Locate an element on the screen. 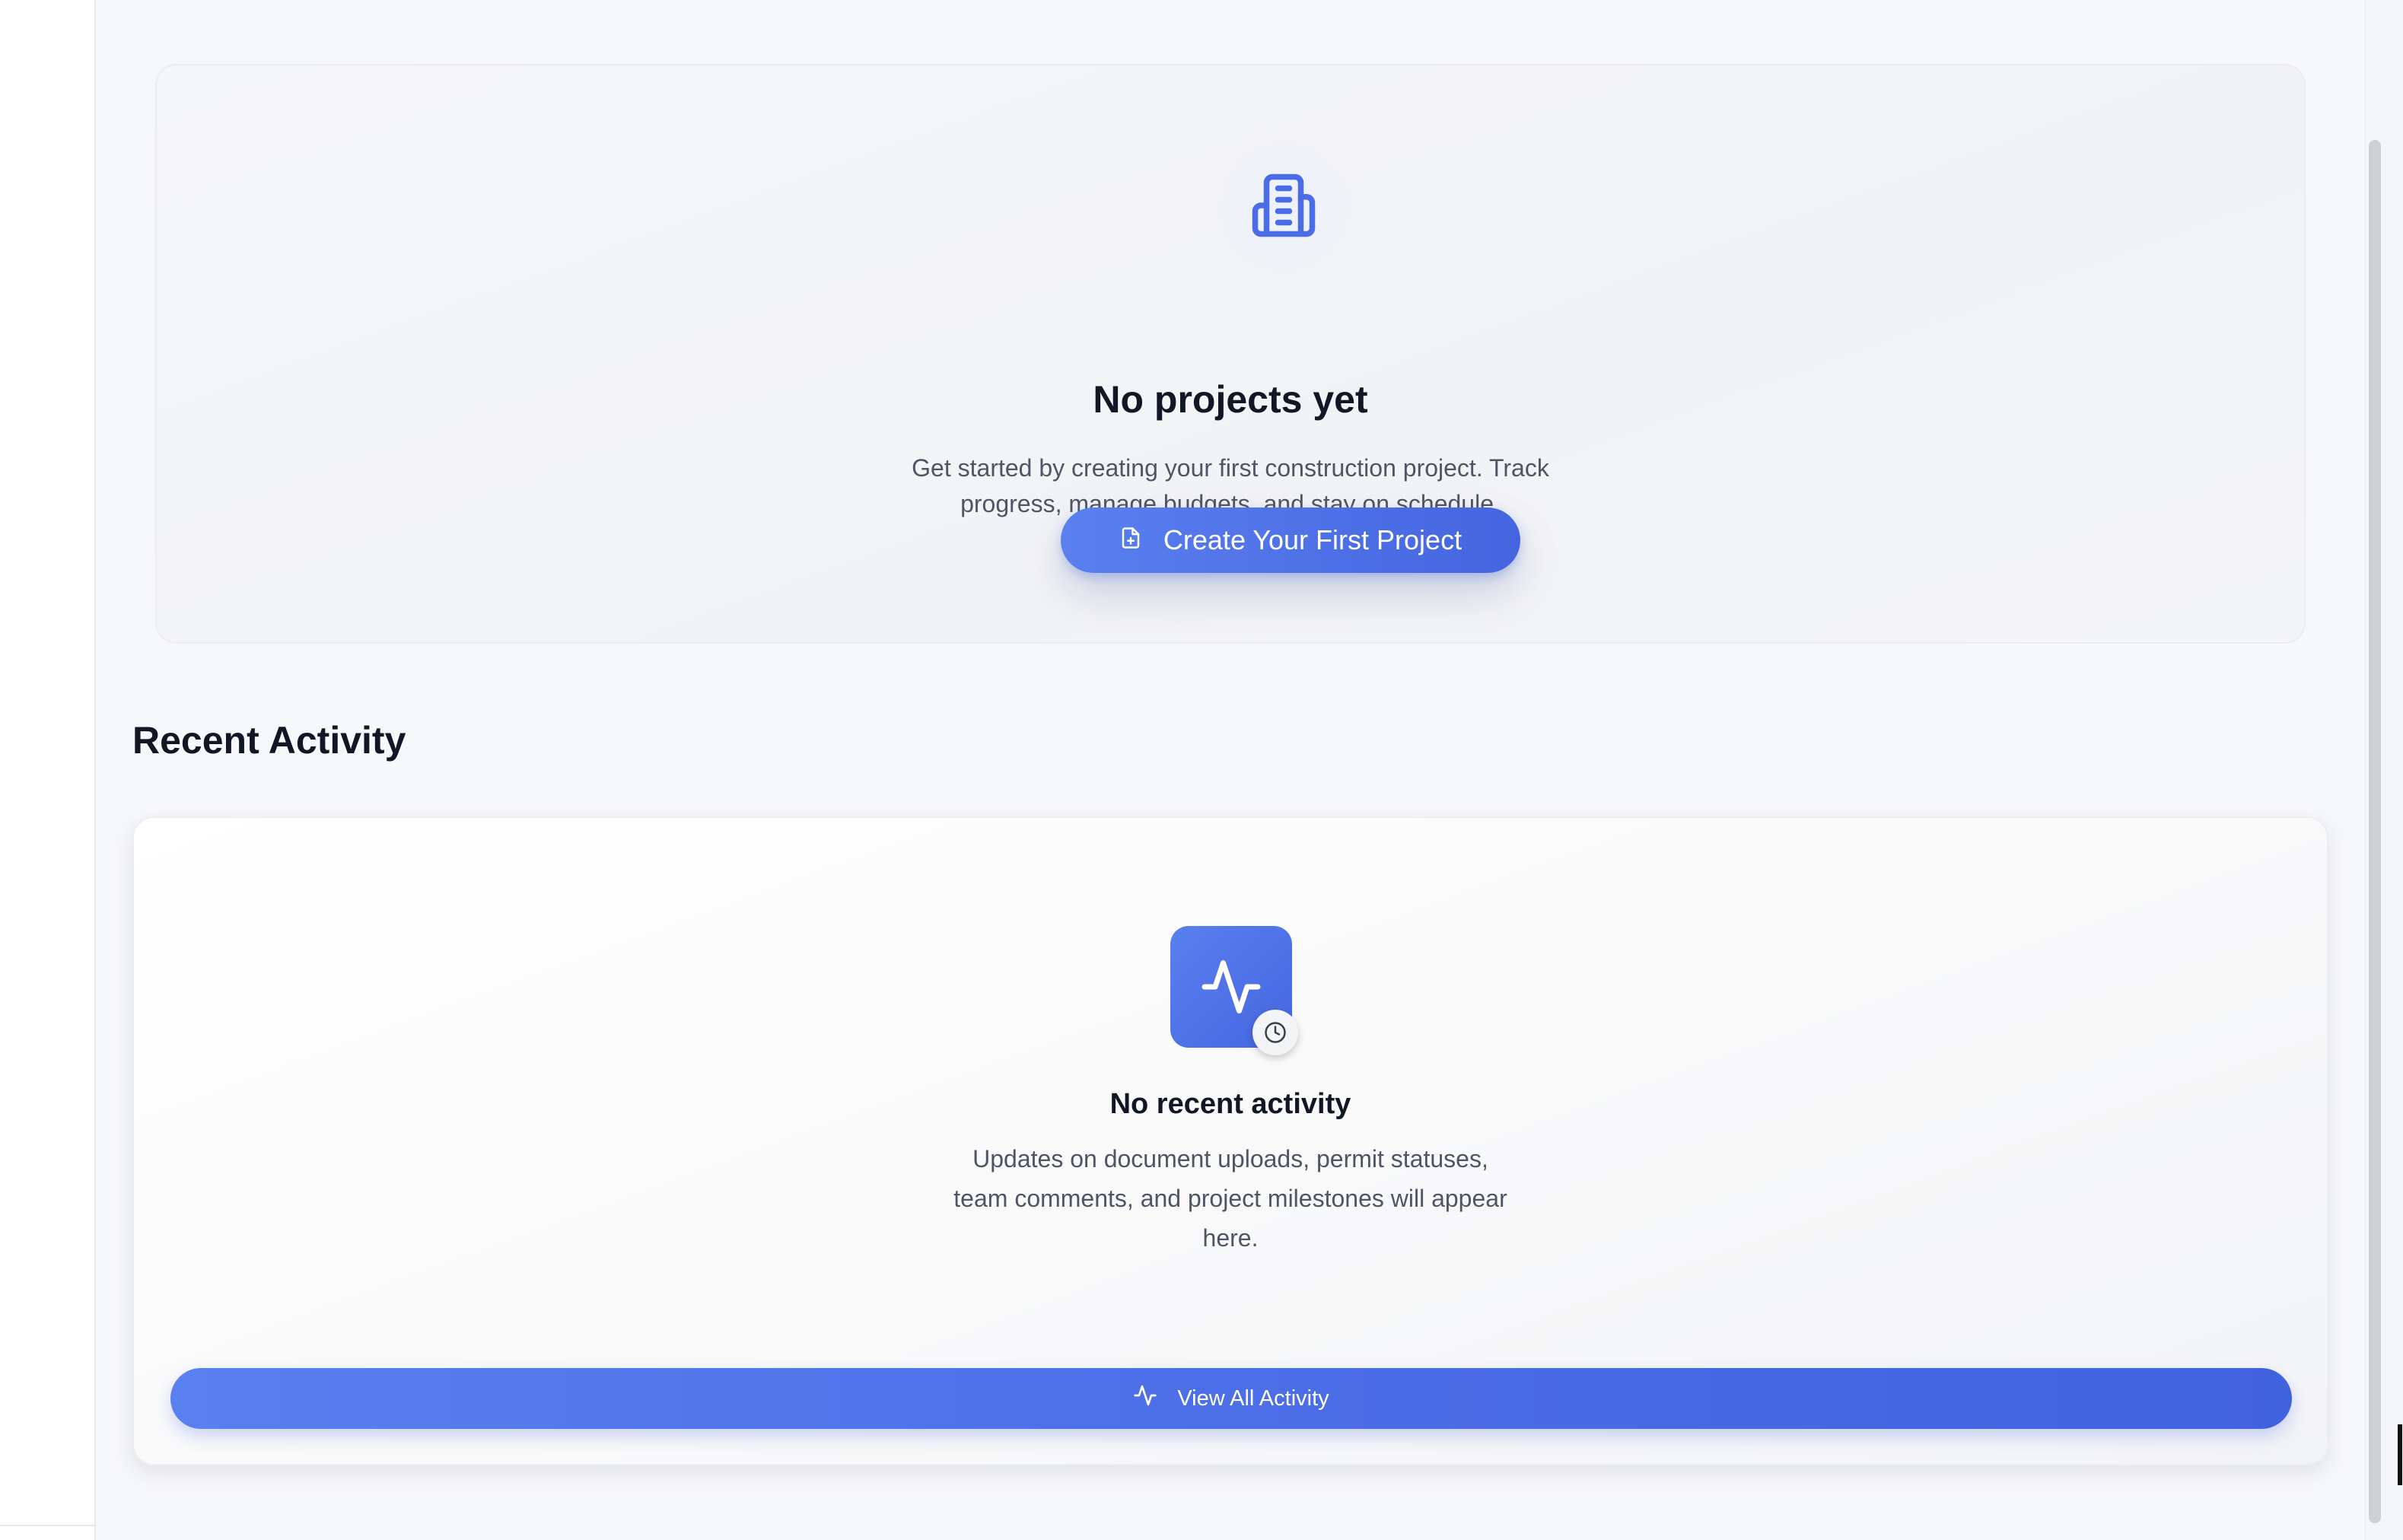 This screenshot has height=1540, width=2403. building-icon is located at coordinates (1283, 206).